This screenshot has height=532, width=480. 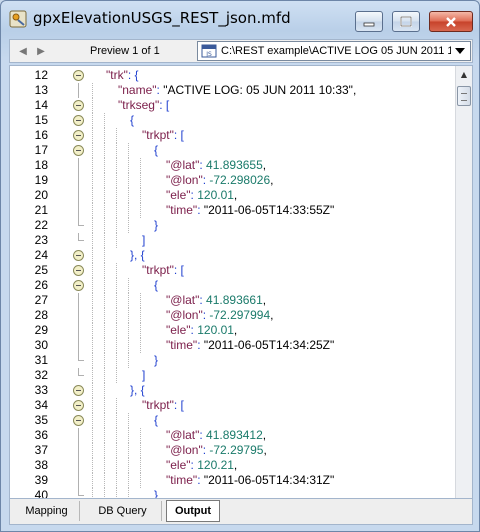 What do you see at coordinates (230, 105) in the screenshot?
I see `code-line: 14 "trkseg": [` at bounding box center [230, 105].